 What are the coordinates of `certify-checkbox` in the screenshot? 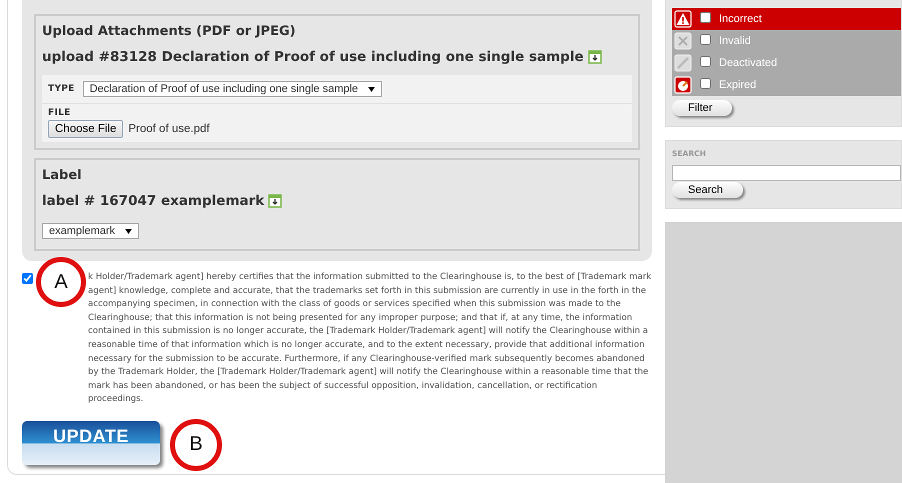 It's located at (27, 278).